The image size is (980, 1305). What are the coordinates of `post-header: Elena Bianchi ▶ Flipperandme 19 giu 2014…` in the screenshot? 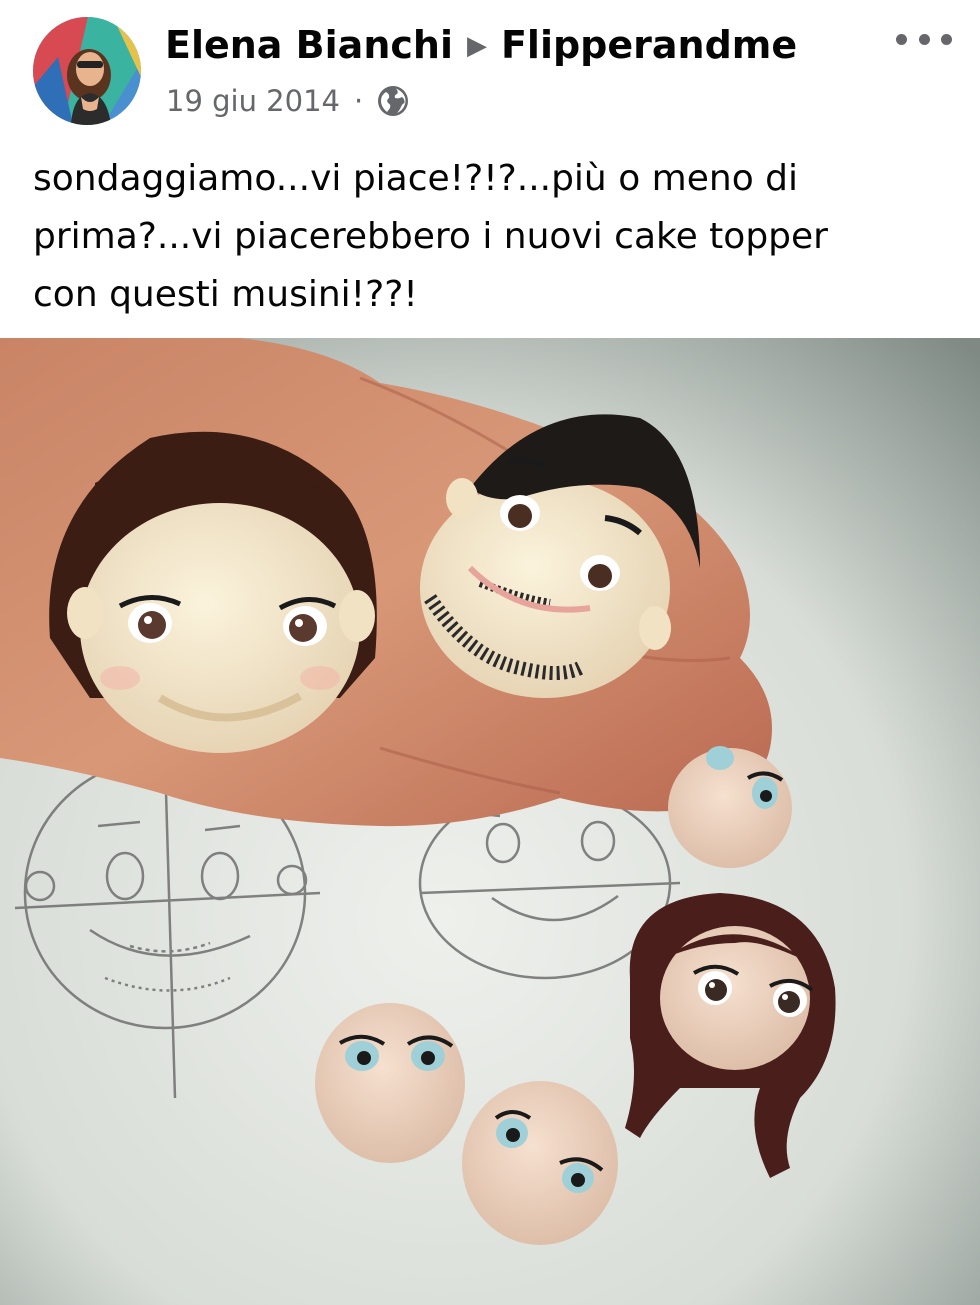 It's located at (490, 70).